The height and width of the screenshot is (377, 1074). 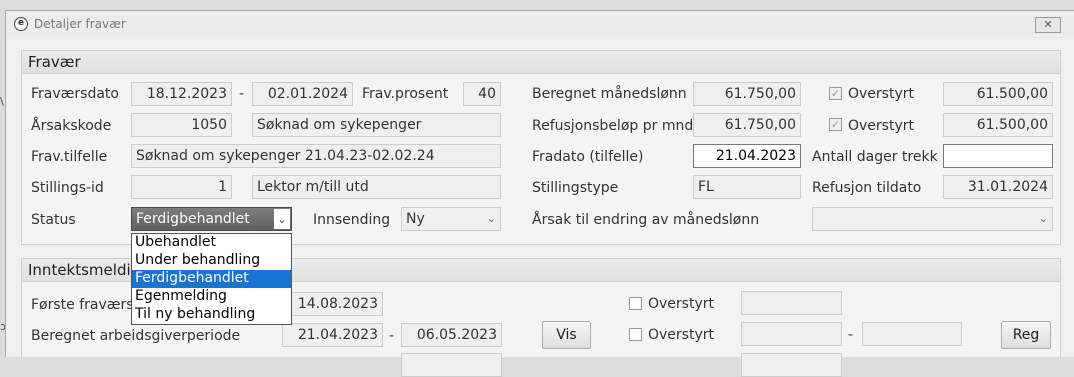 What do you see at coordinates (211, 243) in the screenshot?
I see `status-option: Ubehandlet` at bounding box center [211, 243].